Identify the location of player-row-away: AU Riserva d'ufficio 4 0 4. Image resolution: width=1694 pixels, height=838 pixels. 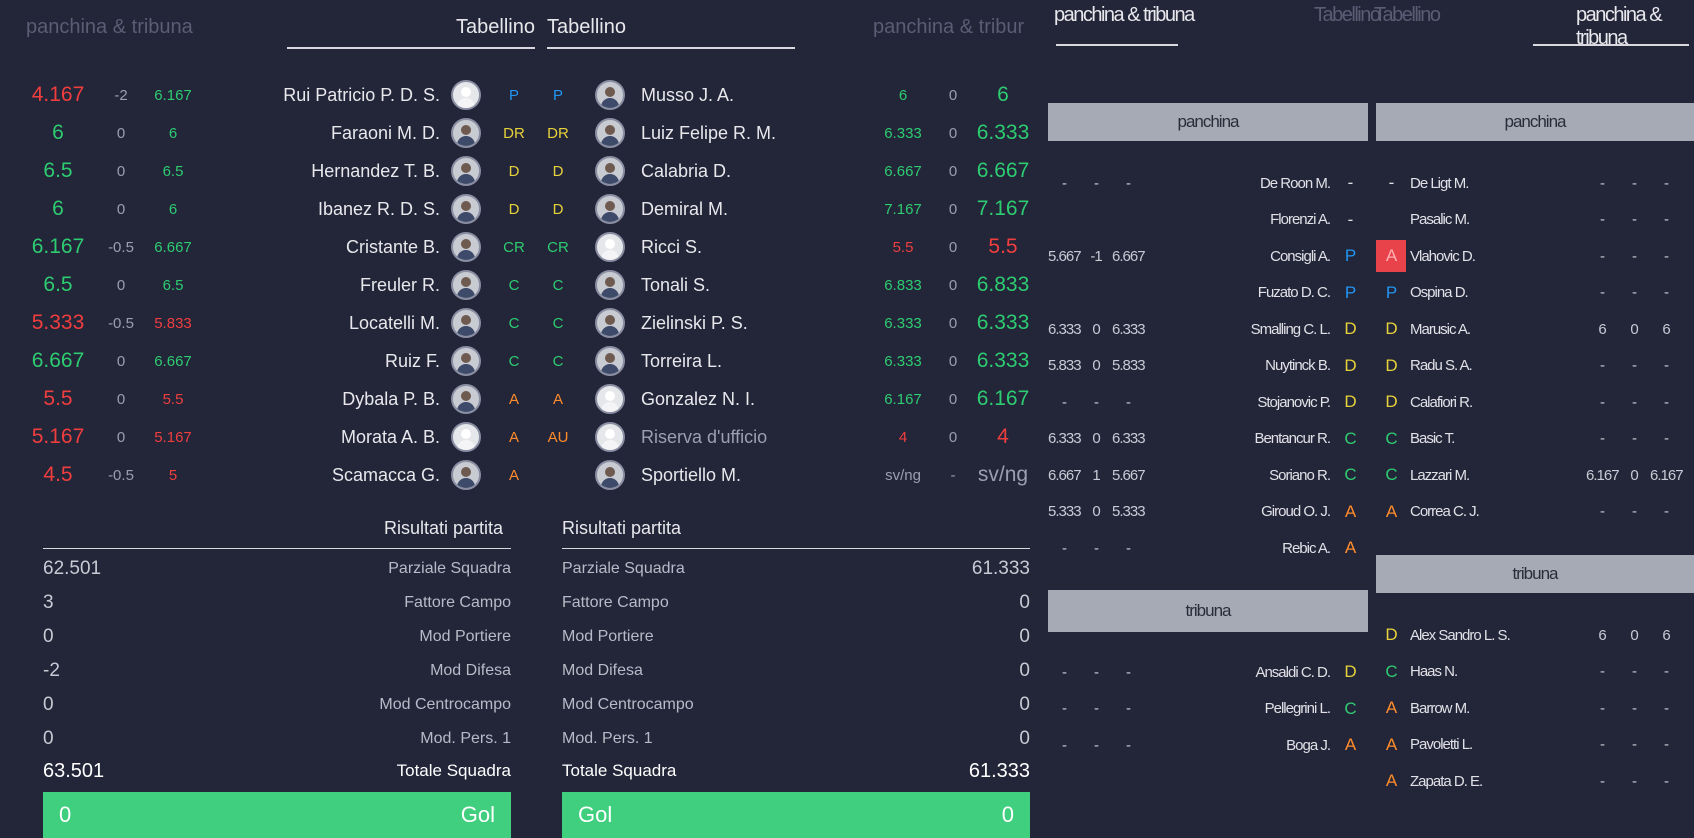
(790, 437).